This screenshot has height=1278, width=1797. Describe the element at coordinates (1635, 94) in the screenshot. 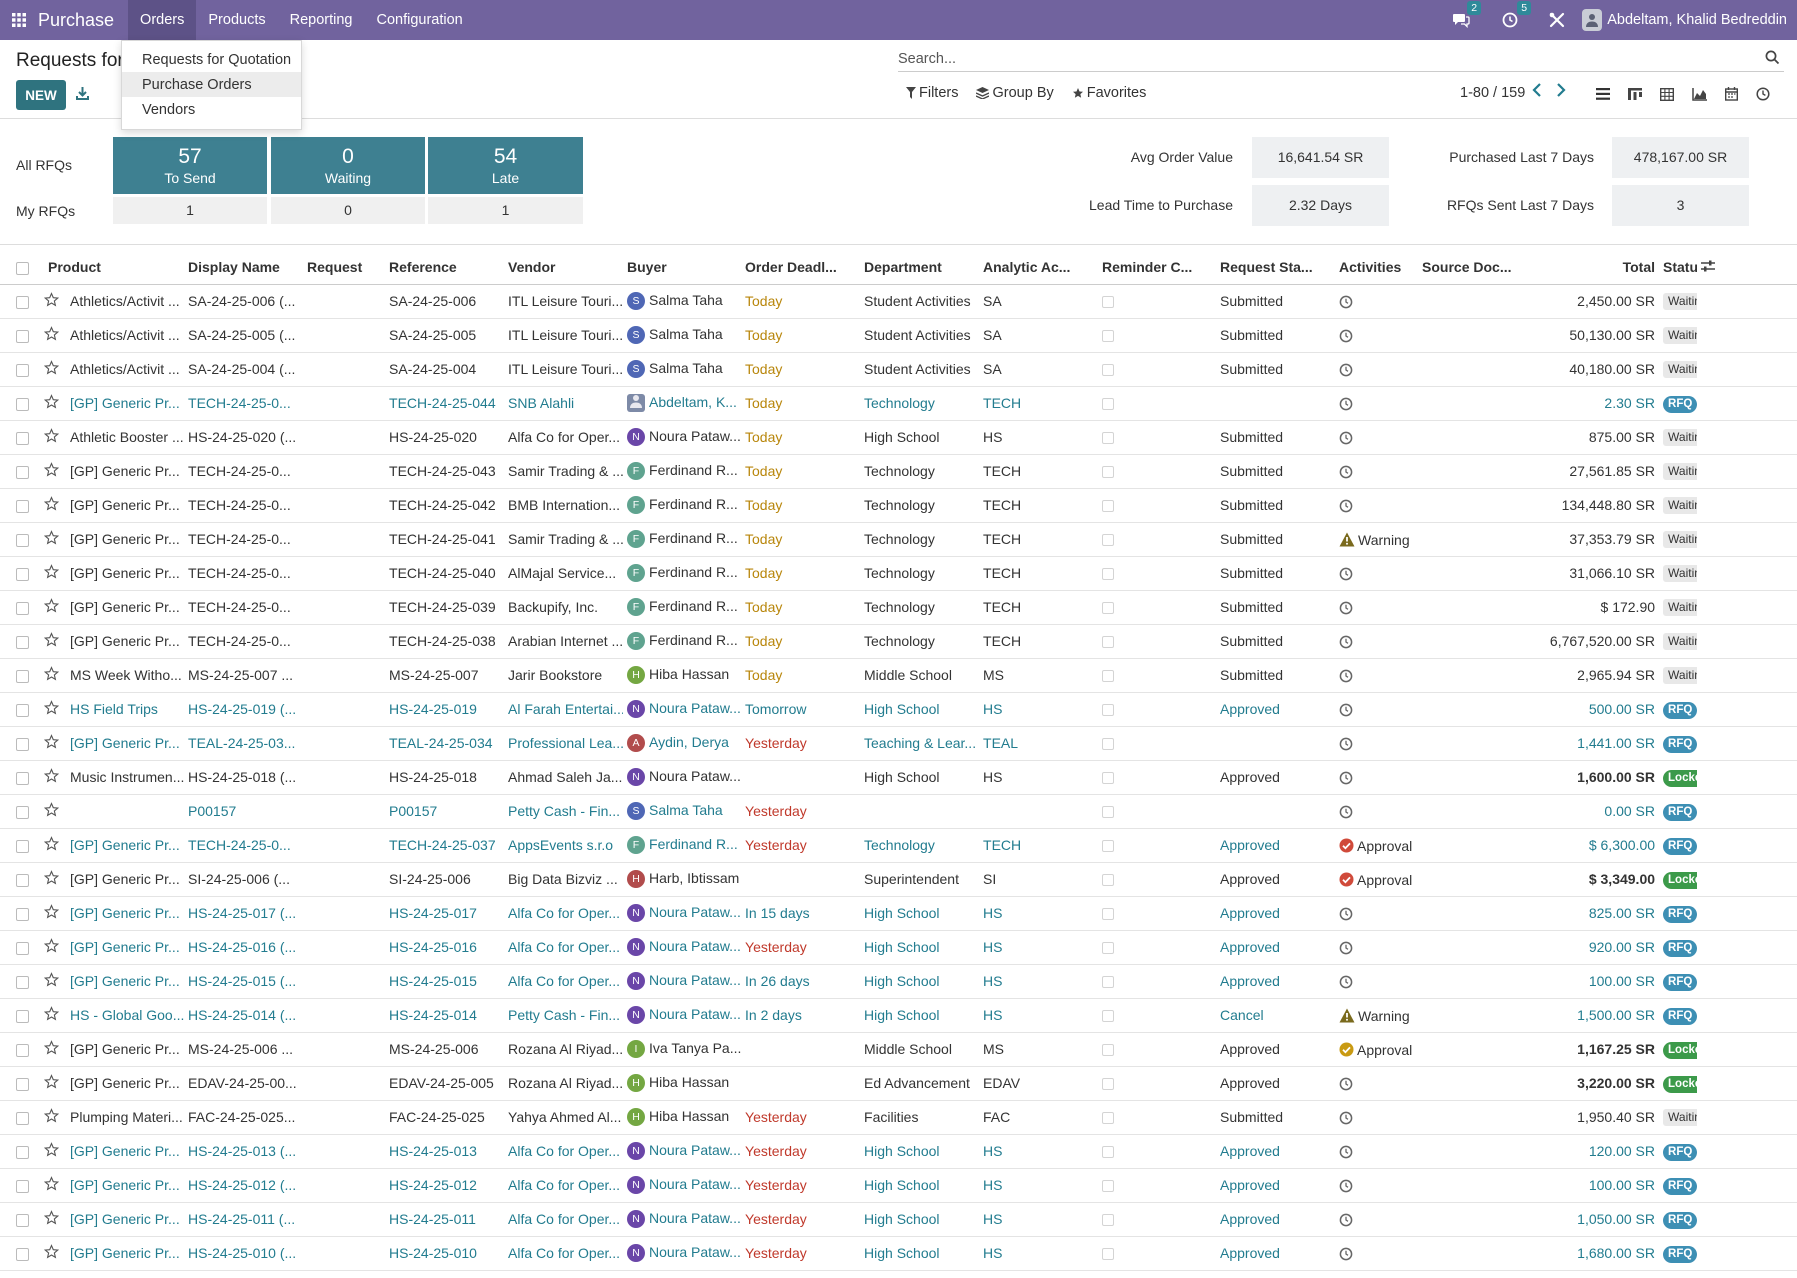

I see `kanban-view-icon` at that location.